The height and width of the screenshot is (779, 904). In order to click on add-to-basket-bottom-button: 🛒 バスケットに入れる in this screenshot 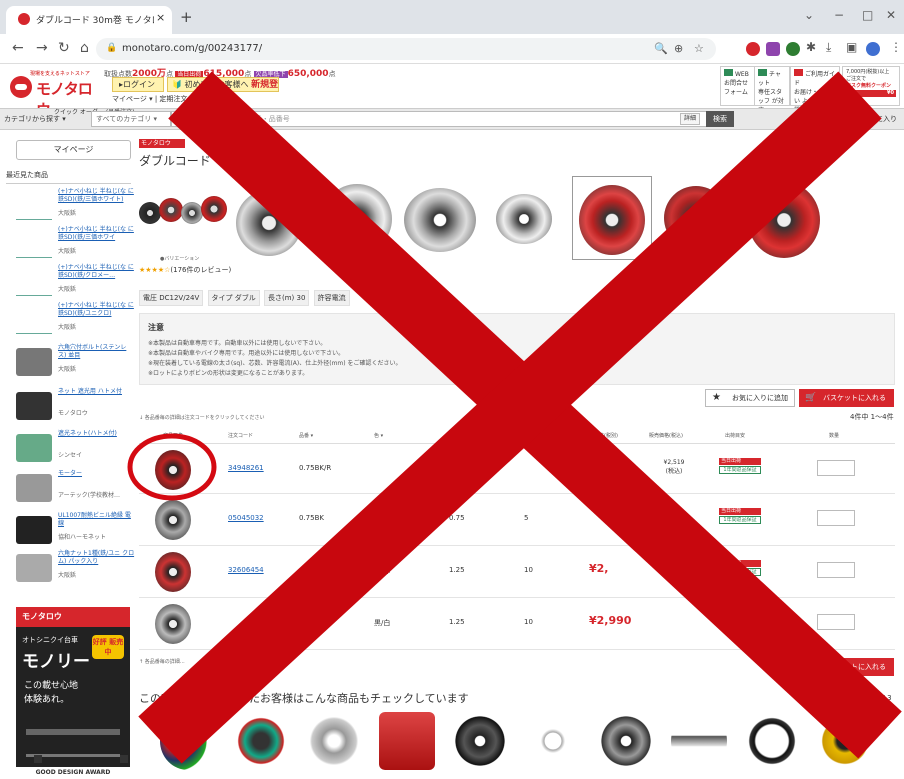, I will do `click(846, 667)`.